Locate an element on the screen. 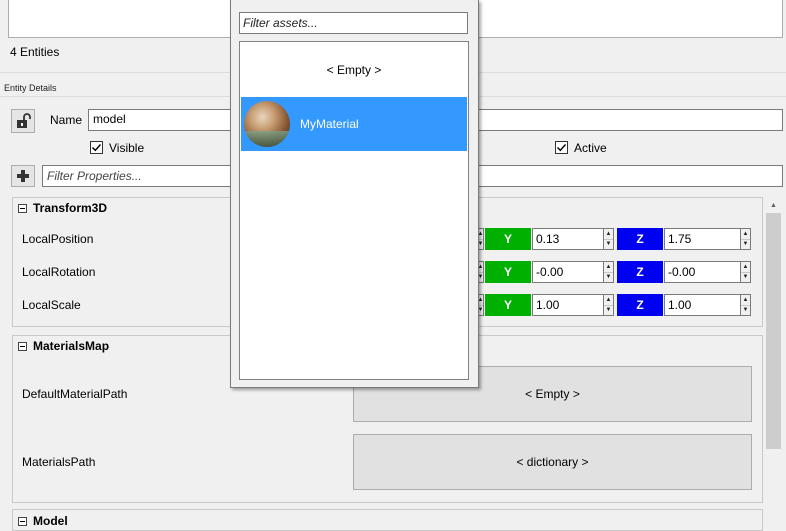 This screenshot has height=531, width=786. prop-label: MaterialsPath is located at coordinates (59, 462).